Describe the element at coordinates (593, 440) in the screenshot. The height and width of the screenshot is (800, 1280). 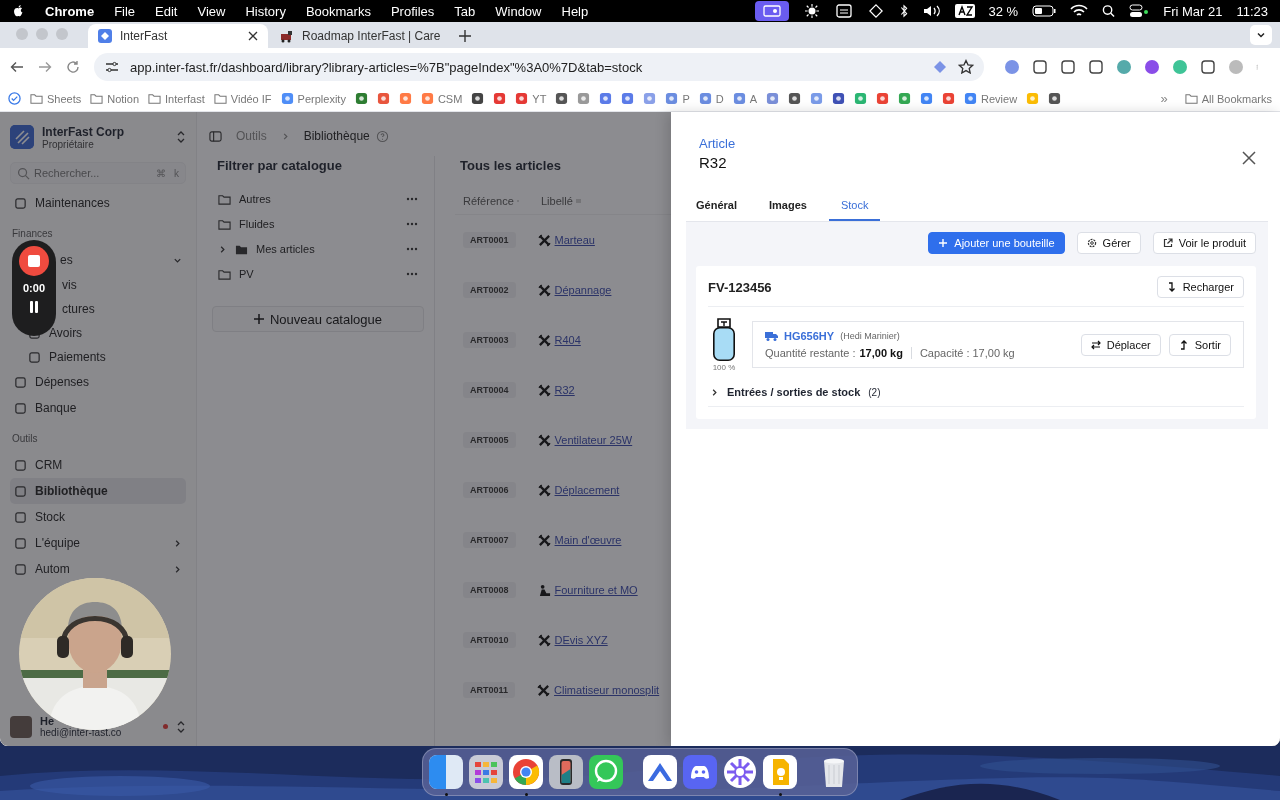
I see `article-link: Ventilateur 25W` at that location.